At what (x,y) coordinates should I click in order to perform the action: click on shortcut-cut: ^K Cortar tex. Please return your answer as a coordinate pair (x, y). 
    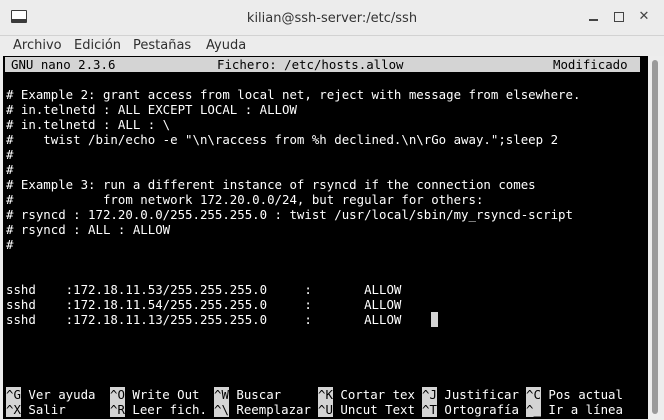
    Looking at the image, I should click on (366, 394).